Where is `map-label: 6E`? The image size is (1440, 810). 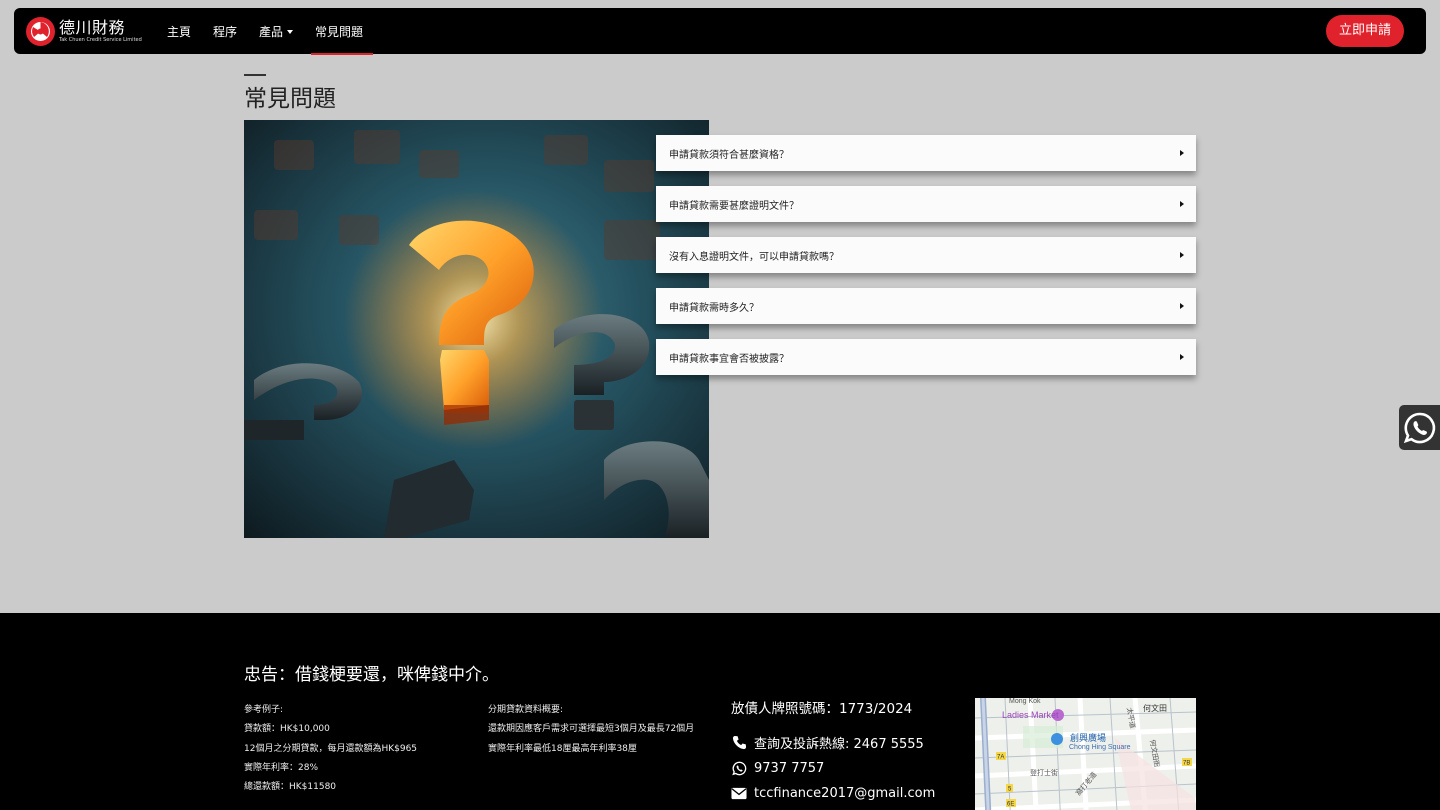
map-label: 6E is located at coordinates (1010, 805).